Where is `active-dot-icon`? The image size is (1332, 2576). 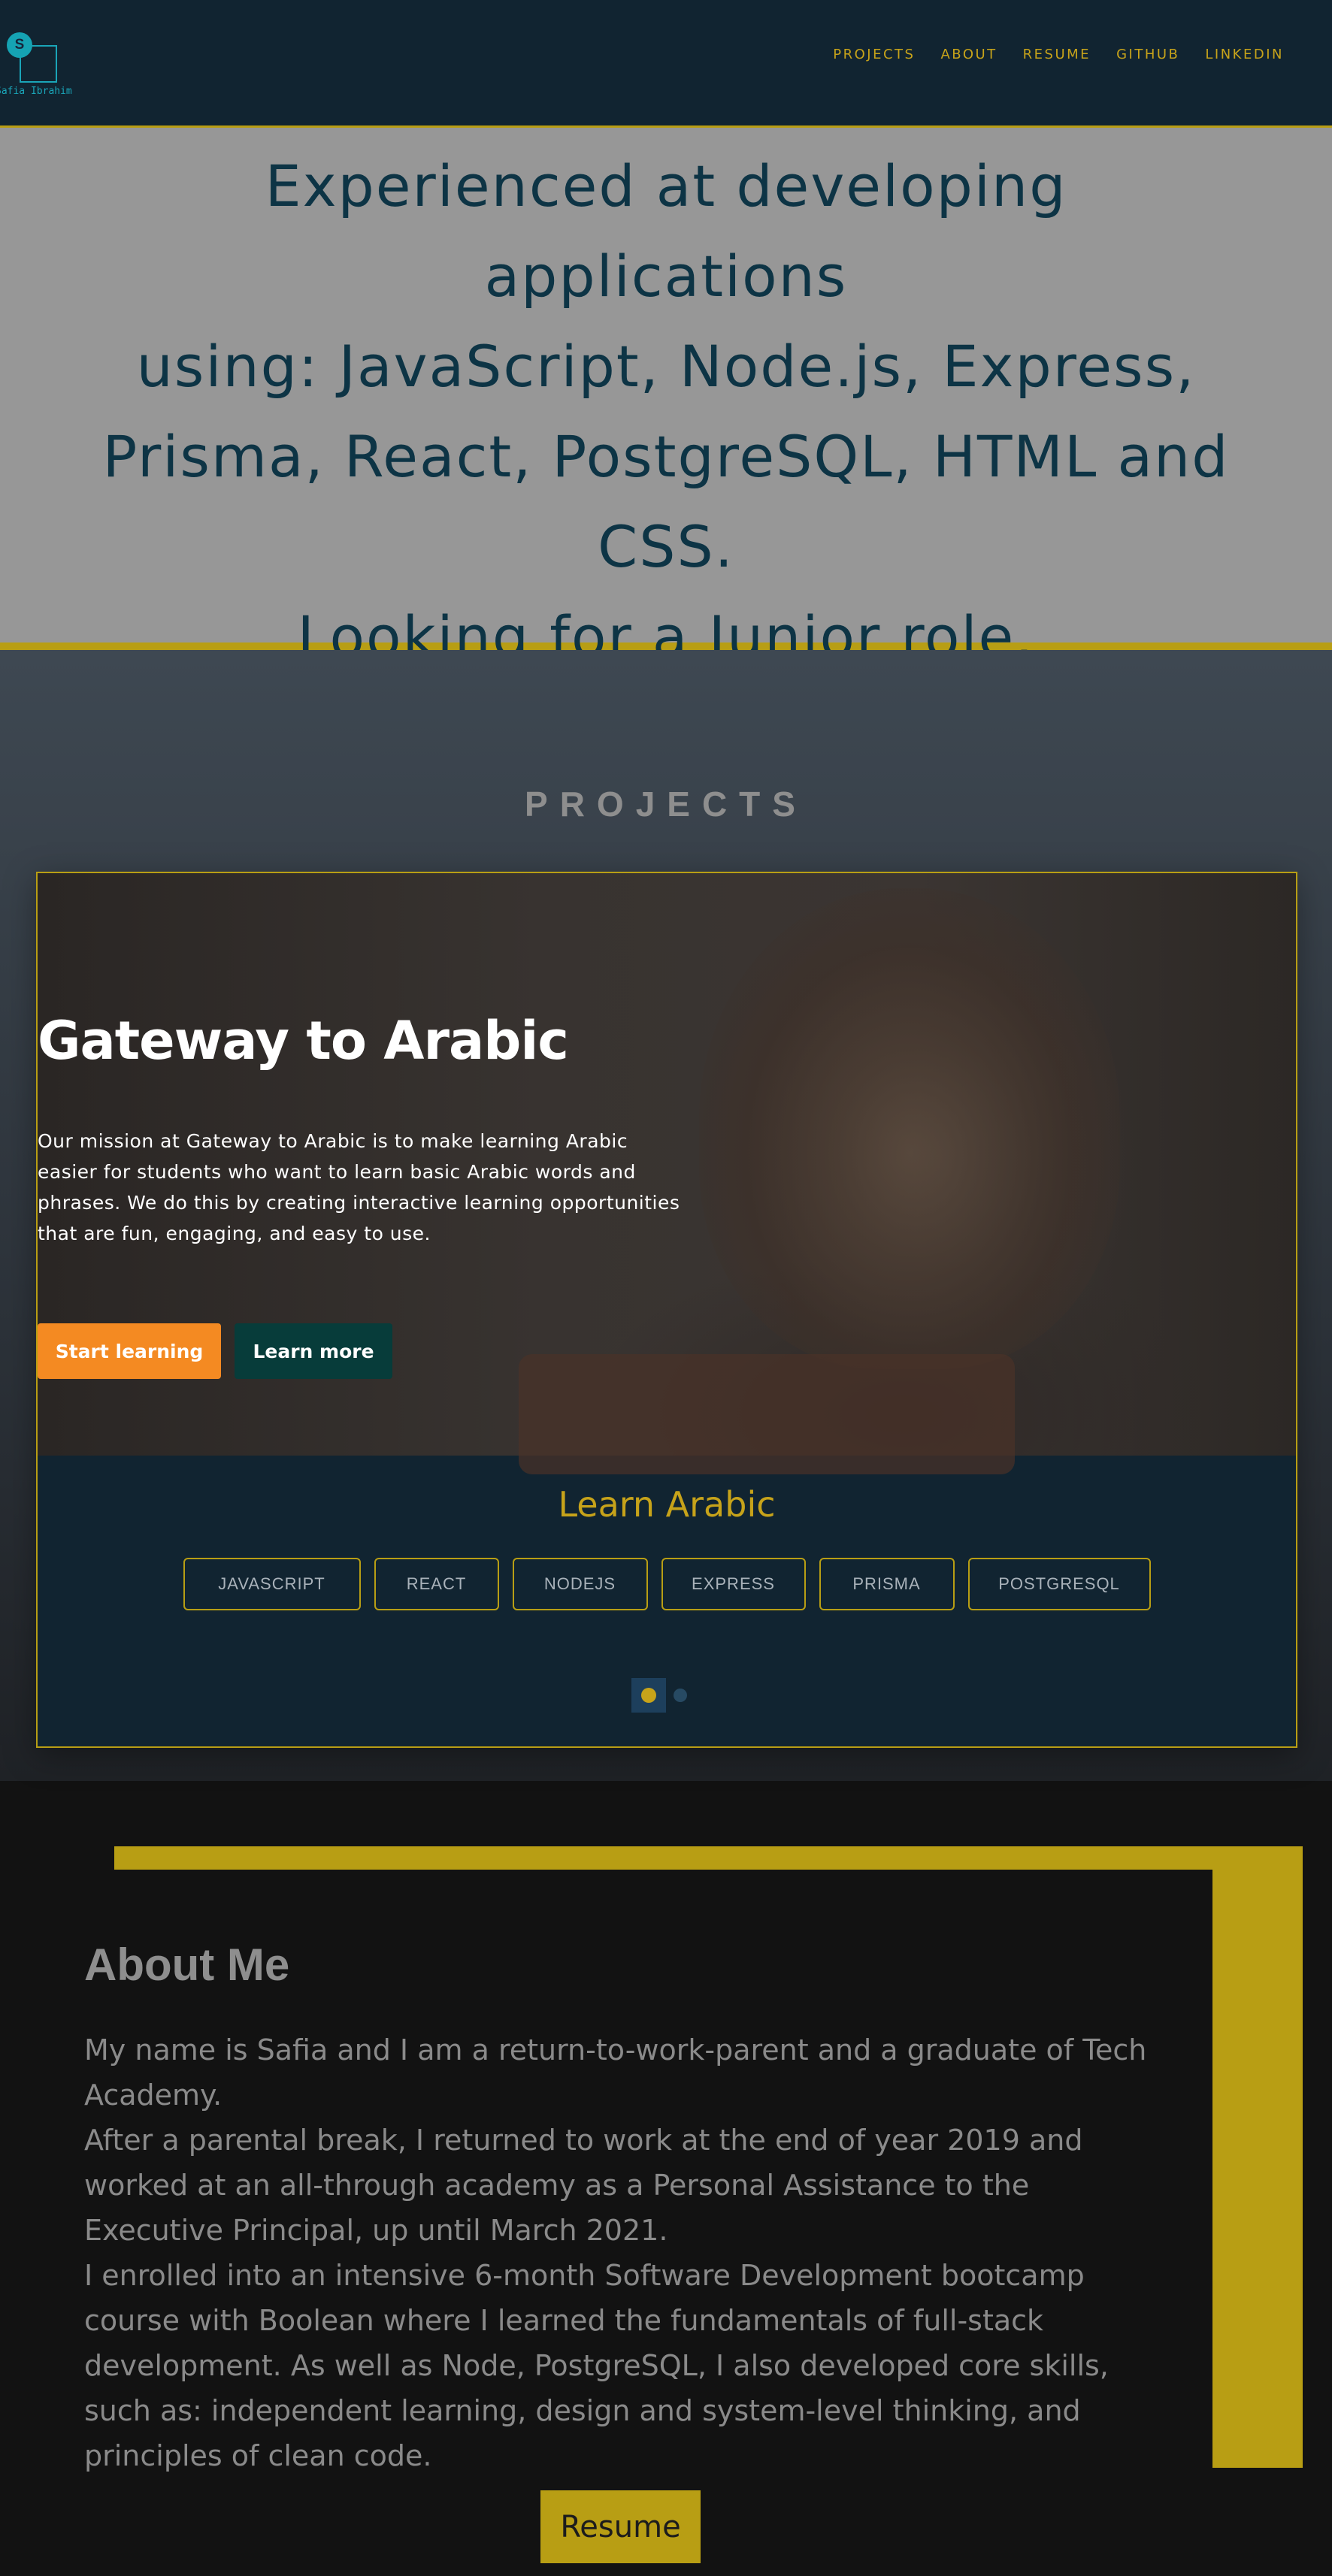
active-dot-icon is located at coordinates (649, 1696).